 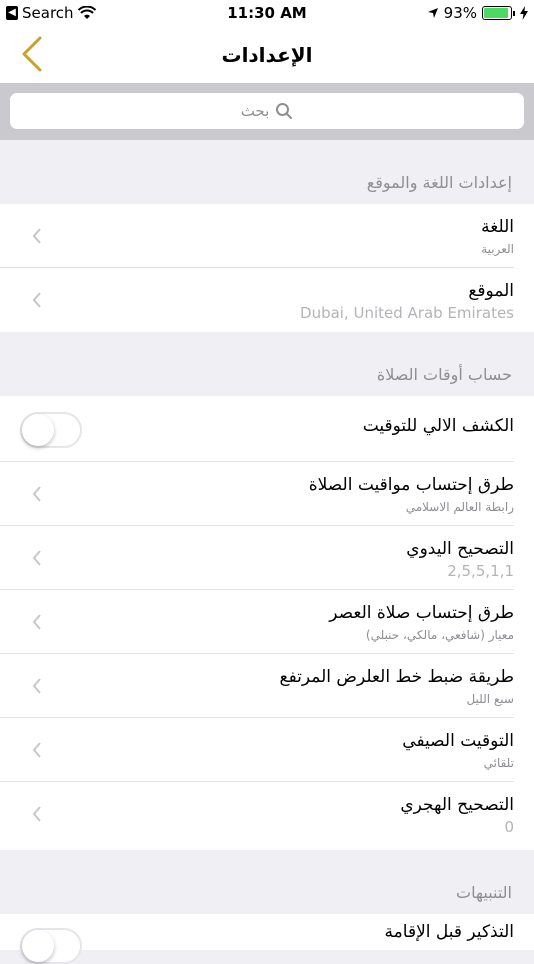 I want to click on cell-value: تلقائي, so click(x=498, y=763).